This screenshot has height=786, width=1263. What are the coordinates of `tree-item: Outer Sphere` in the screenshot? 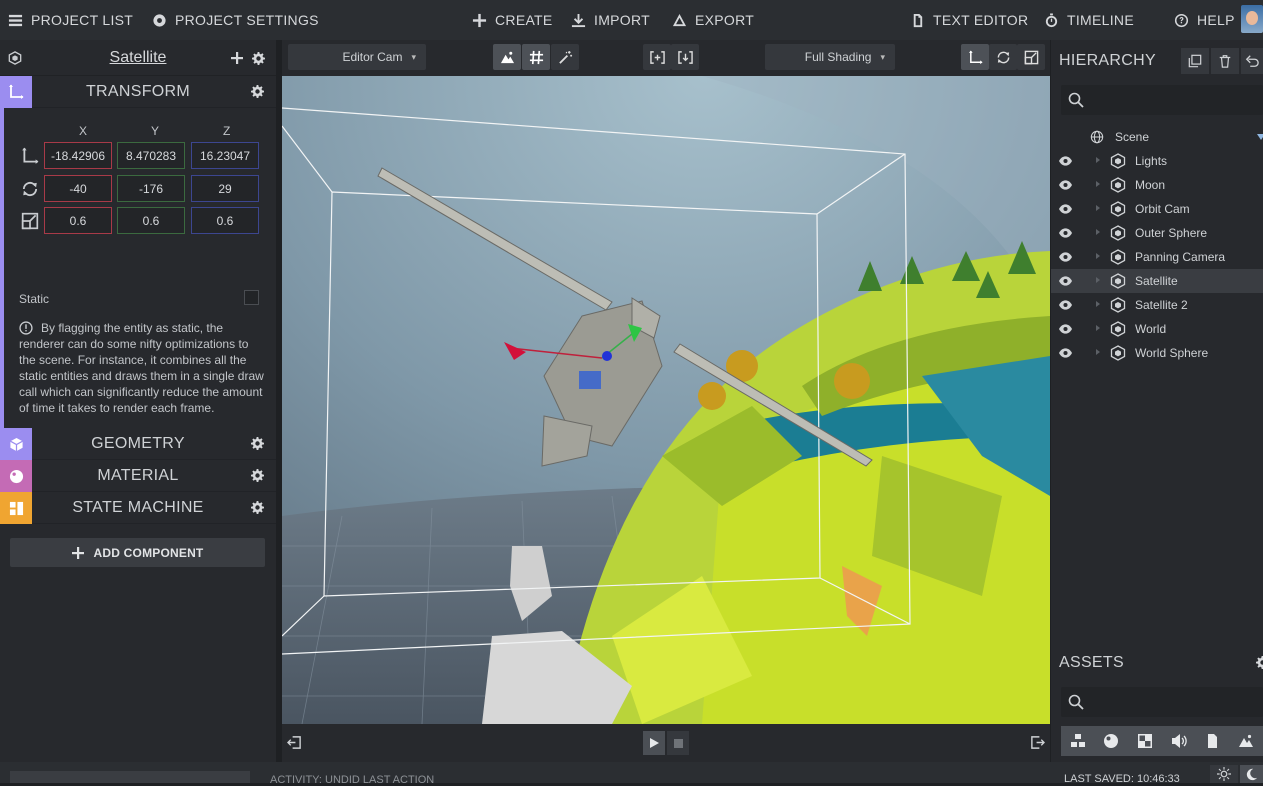 It's located at (1157, 233).